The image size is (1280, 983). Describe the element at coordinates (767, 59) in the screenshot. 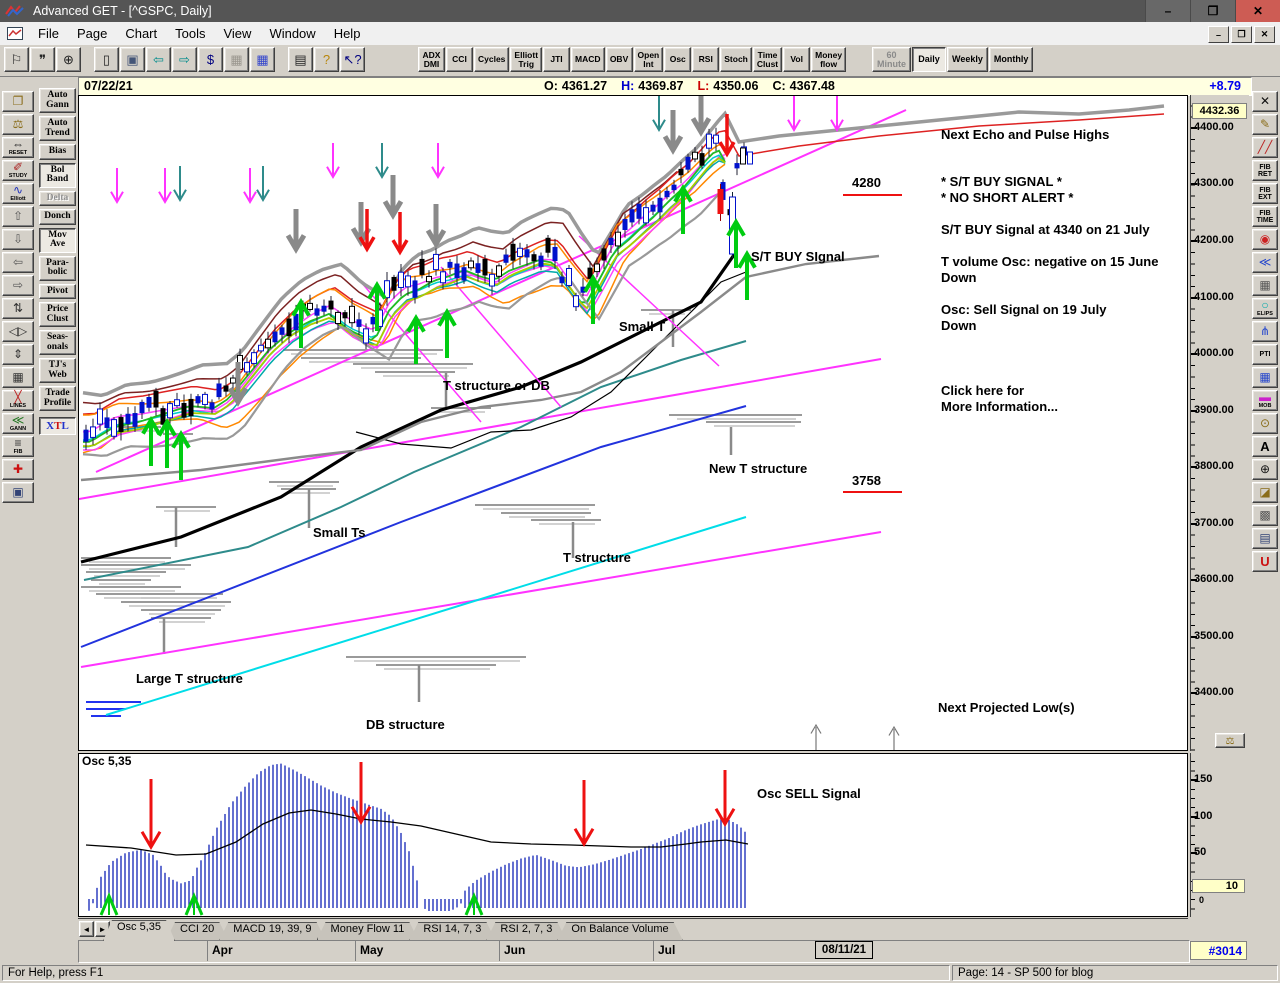

I see `study-toolbar-button: Time Clust` at that location.